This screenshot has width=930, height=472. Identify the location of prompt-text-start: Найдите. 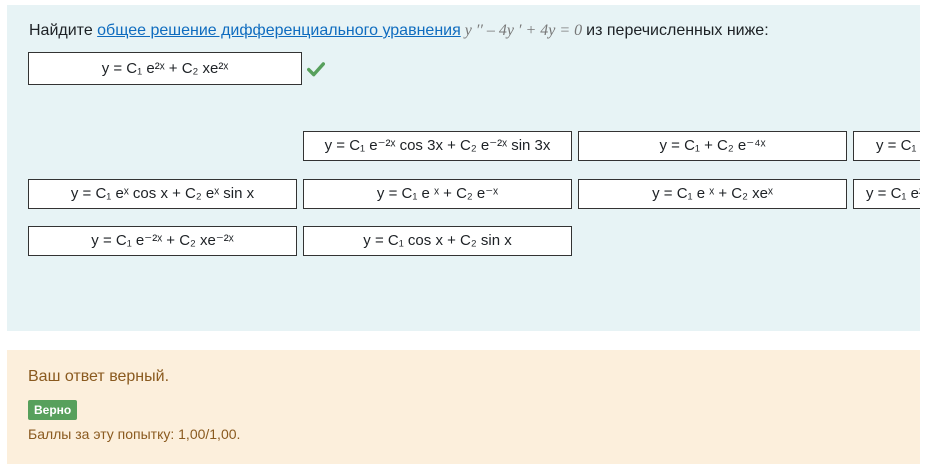
(63, 30).